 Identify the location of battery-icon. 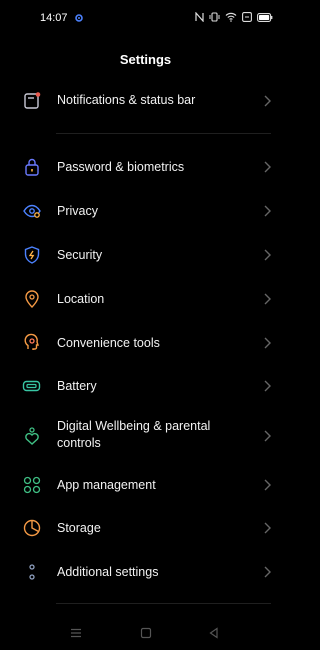
(31, 386).